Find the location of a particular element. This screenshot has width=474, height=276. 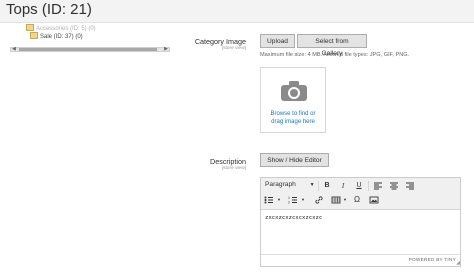

tree-item-sale: Sale (ID: 37) (0) is located at coordinates (56, 36).